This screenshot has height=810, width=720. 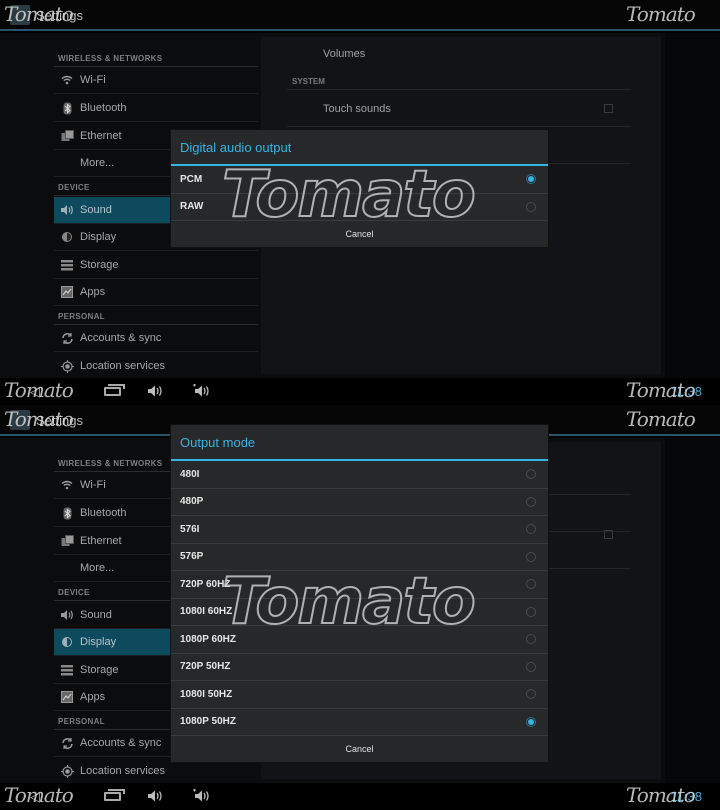 What do you see at coordinates (67, 697) in the screenshot?
I see `apps-icon` at bounding box center [67, 697].